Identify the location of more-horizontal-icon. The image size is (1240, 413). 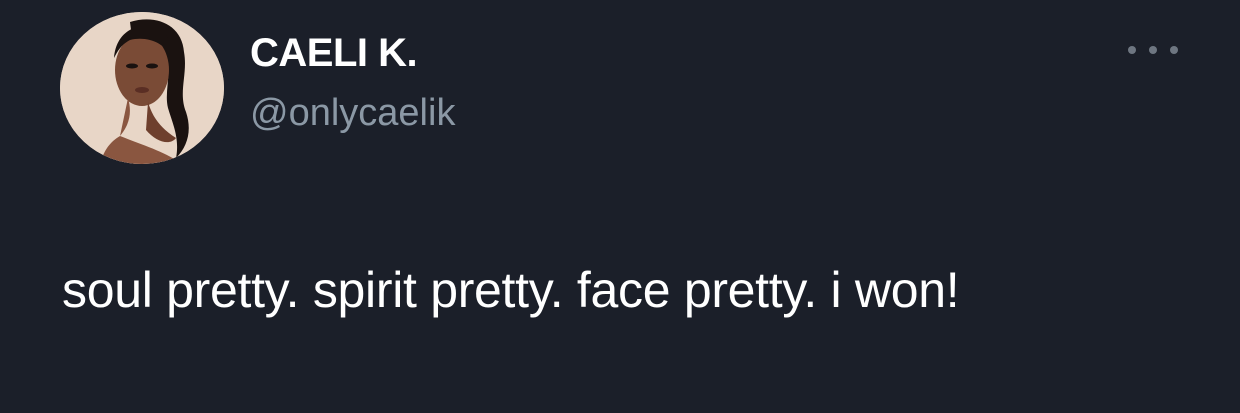
(1153, 50).